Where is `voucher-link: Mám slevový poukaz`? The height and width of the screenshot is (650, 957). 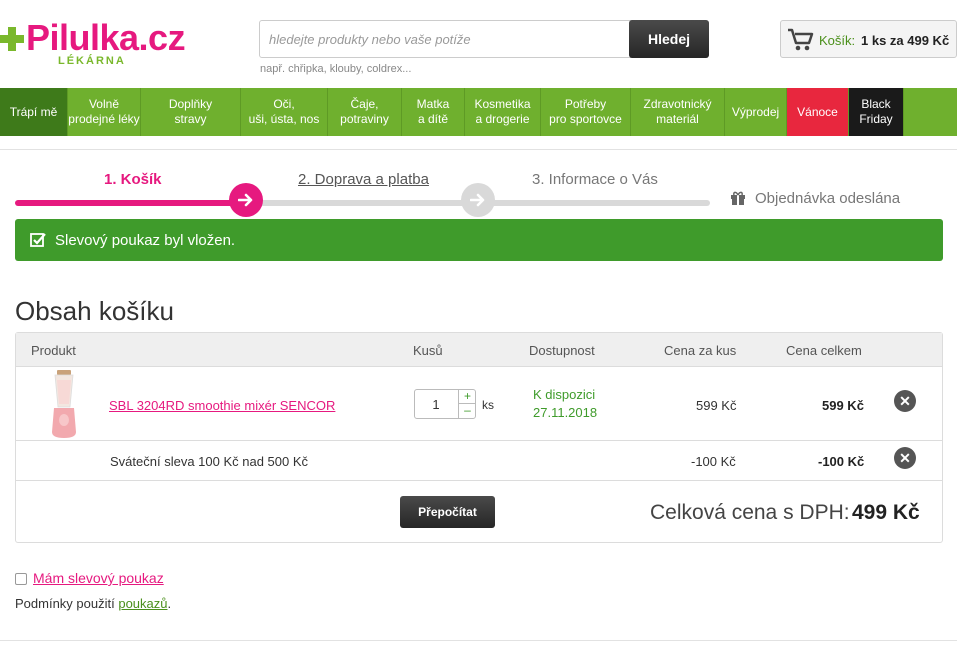 voucher-link: Mám slevový poukaz is located at coordinates (98, 578).